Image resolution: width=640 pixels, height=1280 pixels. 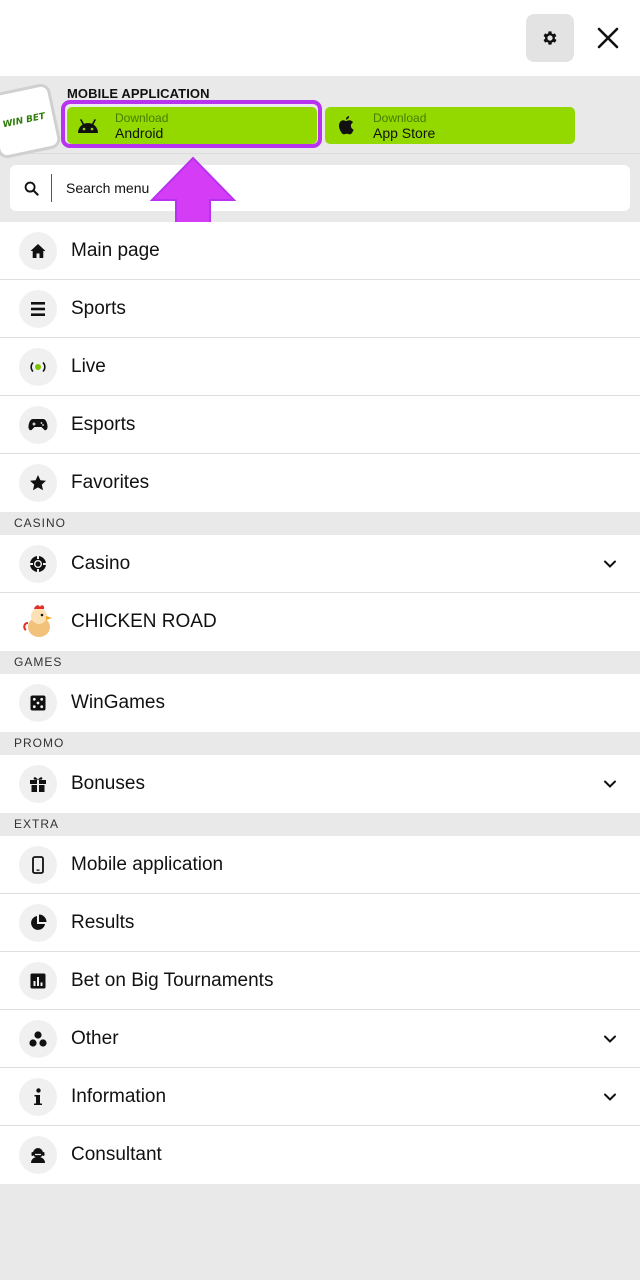 What do you see at coordinates (320, 784) in the screenshot?
I see `menu-item-bonuses: Bonuses` at bounding box center [320, 784].